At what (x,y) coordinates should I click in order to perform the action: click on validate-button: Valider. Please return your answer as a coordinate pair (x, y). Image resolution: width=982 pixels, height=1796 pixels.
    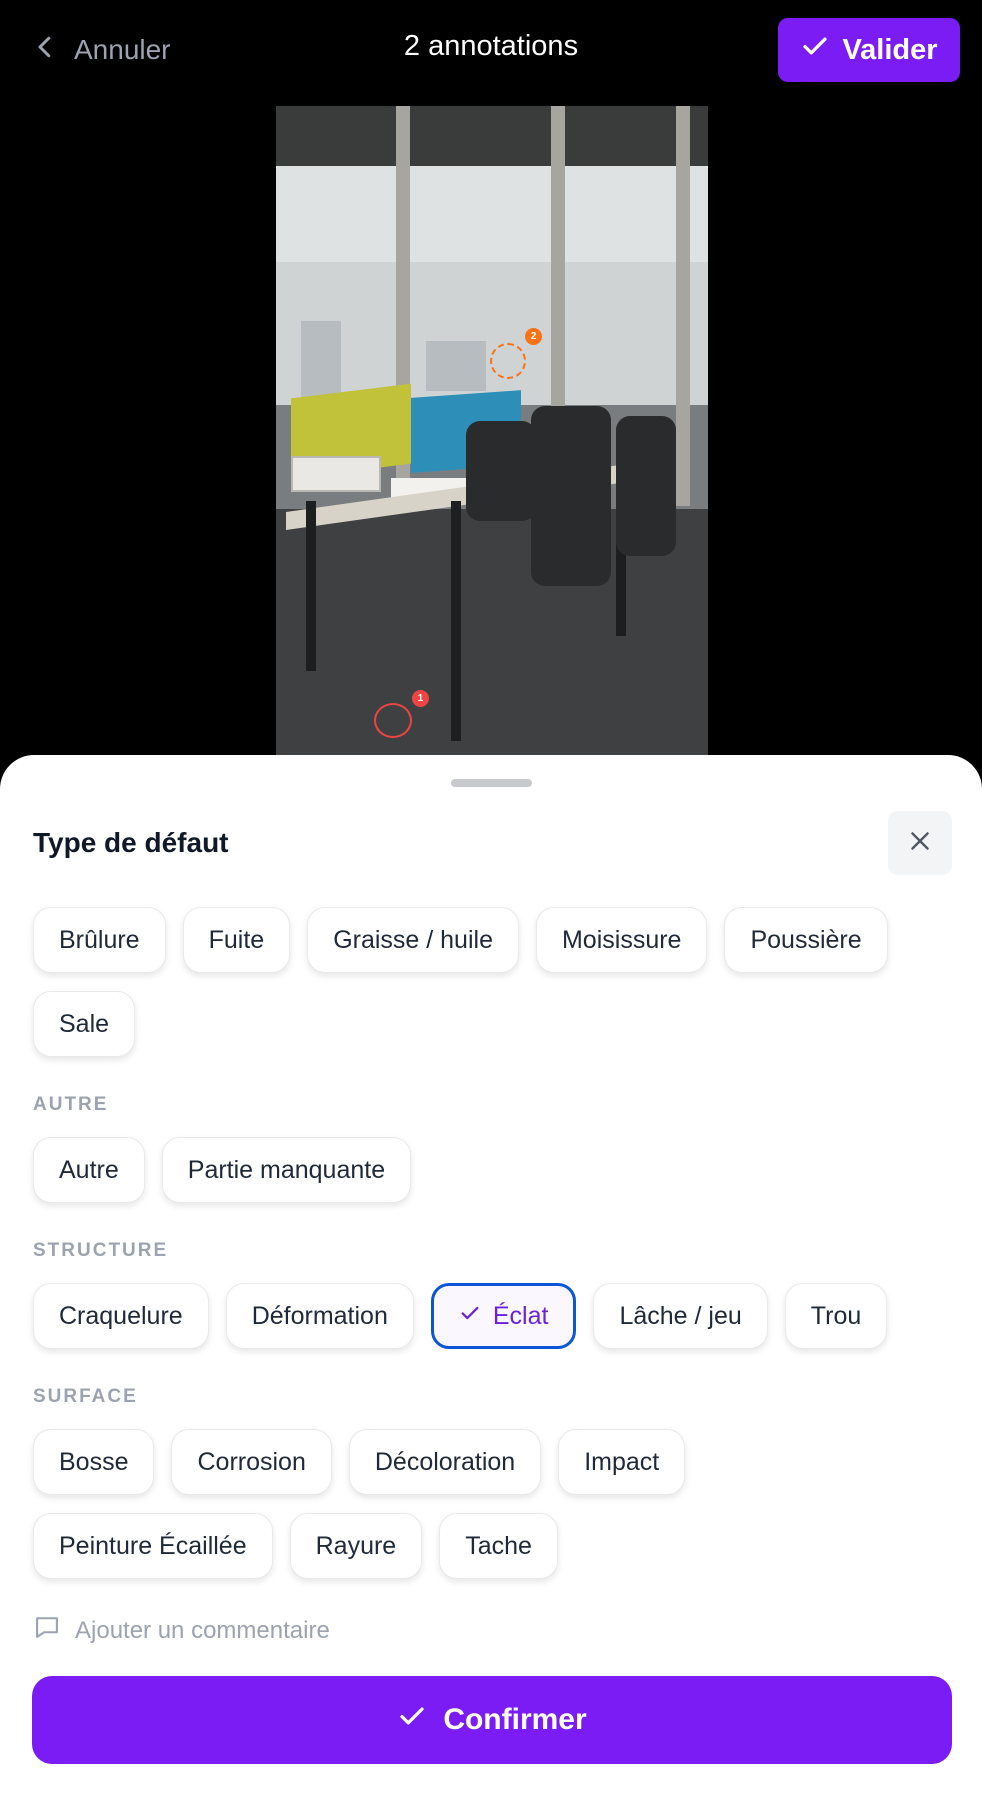
    Looking at the image, I should click on (869, 50).